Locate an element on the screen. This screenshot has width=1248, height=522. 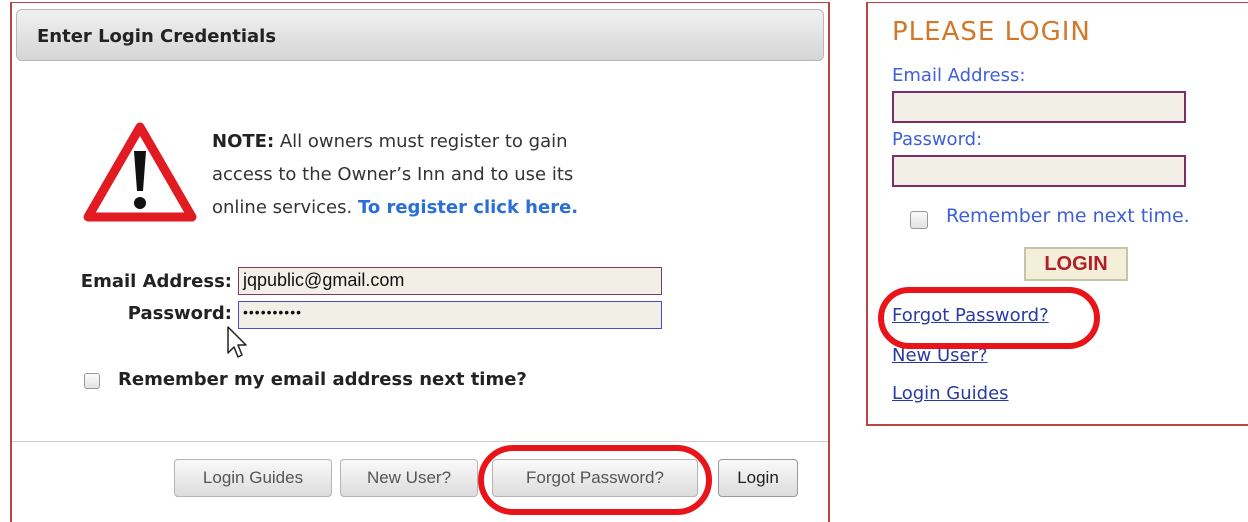
password-input: •••••••••• is located at coordinates (450, 315).